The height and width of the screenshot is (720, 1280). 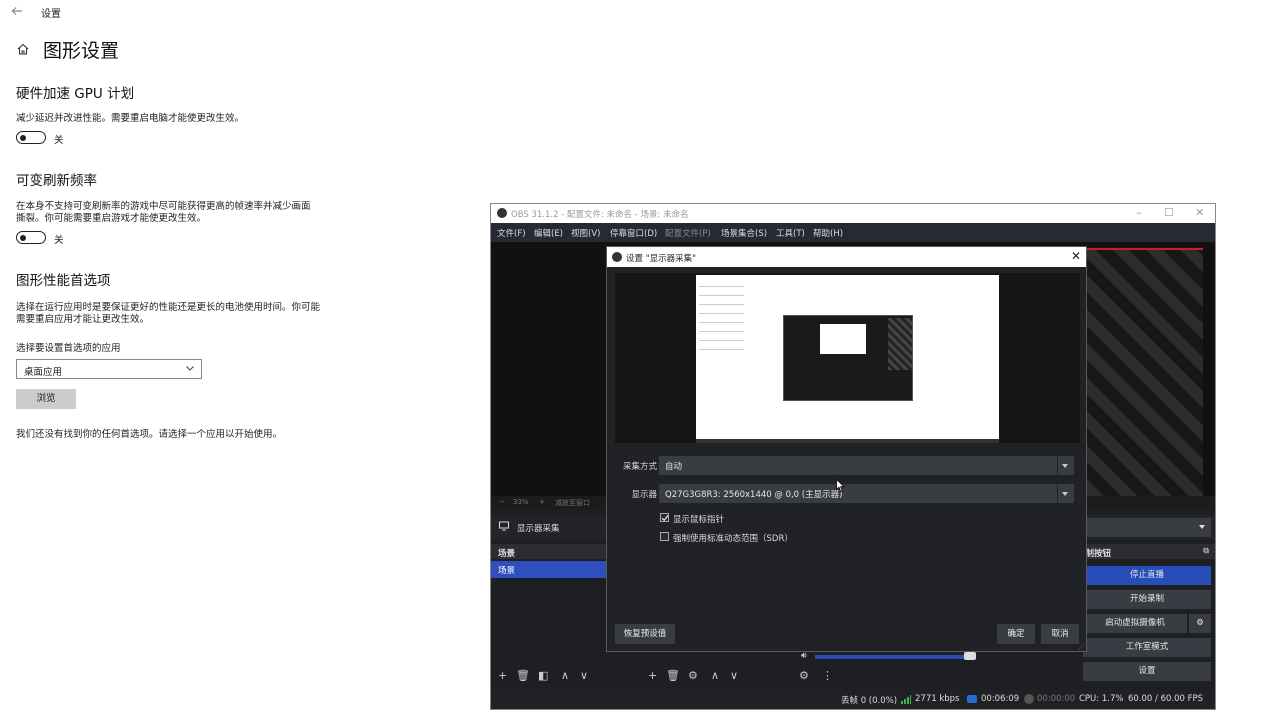 I want to click on virtual-camera-settings-button: ⚙, so click(x=1200, y=623).